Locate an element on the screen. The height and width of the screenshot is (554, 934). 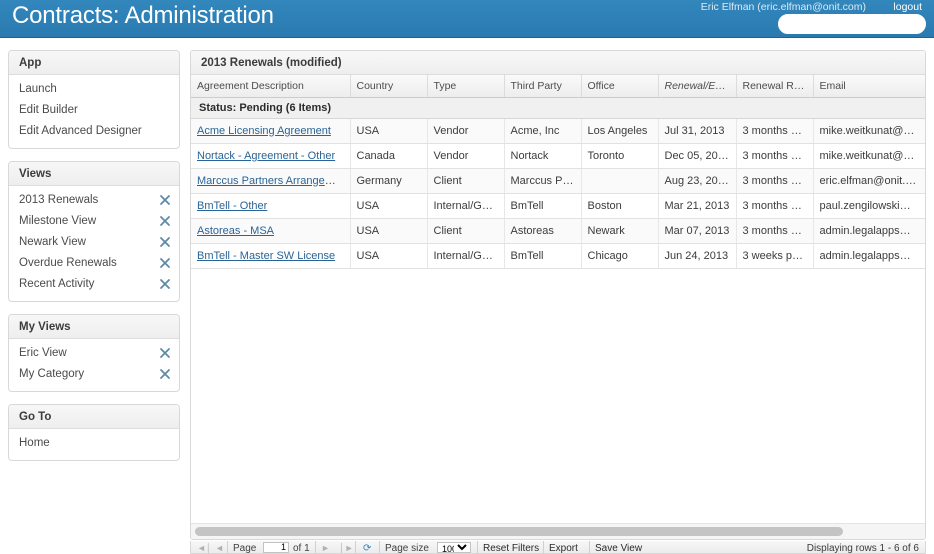
page-title: Contracts: Administration is located at coordinates (143, 15).